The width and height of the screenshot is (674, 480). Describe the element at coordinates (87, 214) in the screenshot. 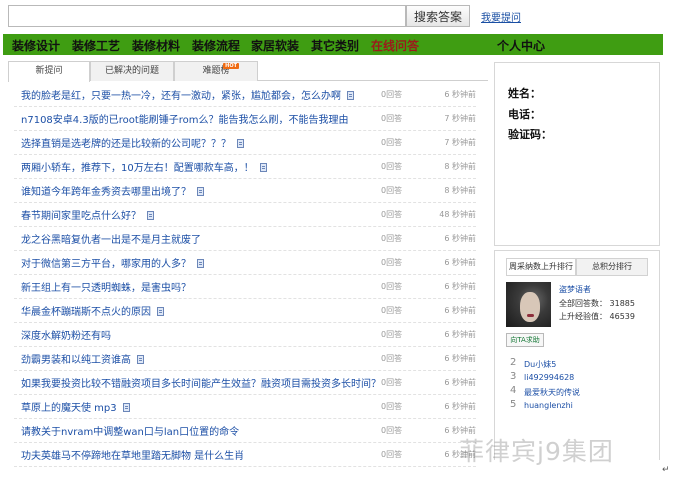

I see `question-link: 春节期间家里吃点什么好？` at that location.